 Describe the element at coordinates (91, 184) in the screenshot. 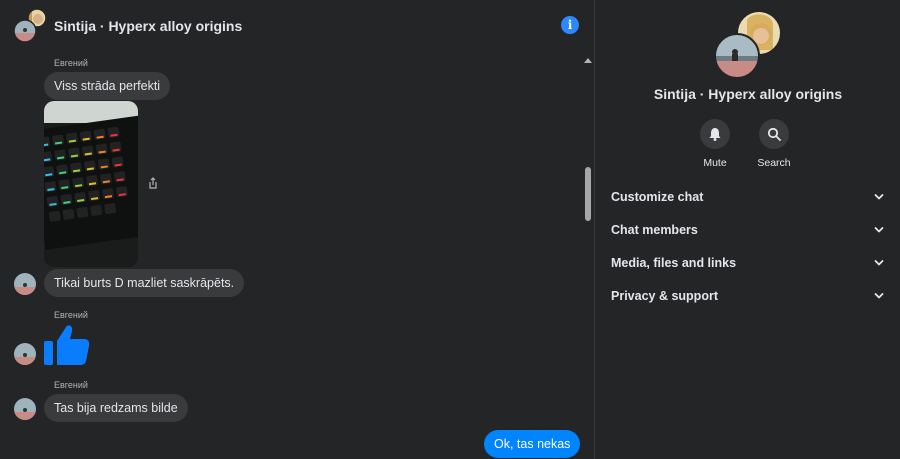

I see `keyboard-photo` at that location.